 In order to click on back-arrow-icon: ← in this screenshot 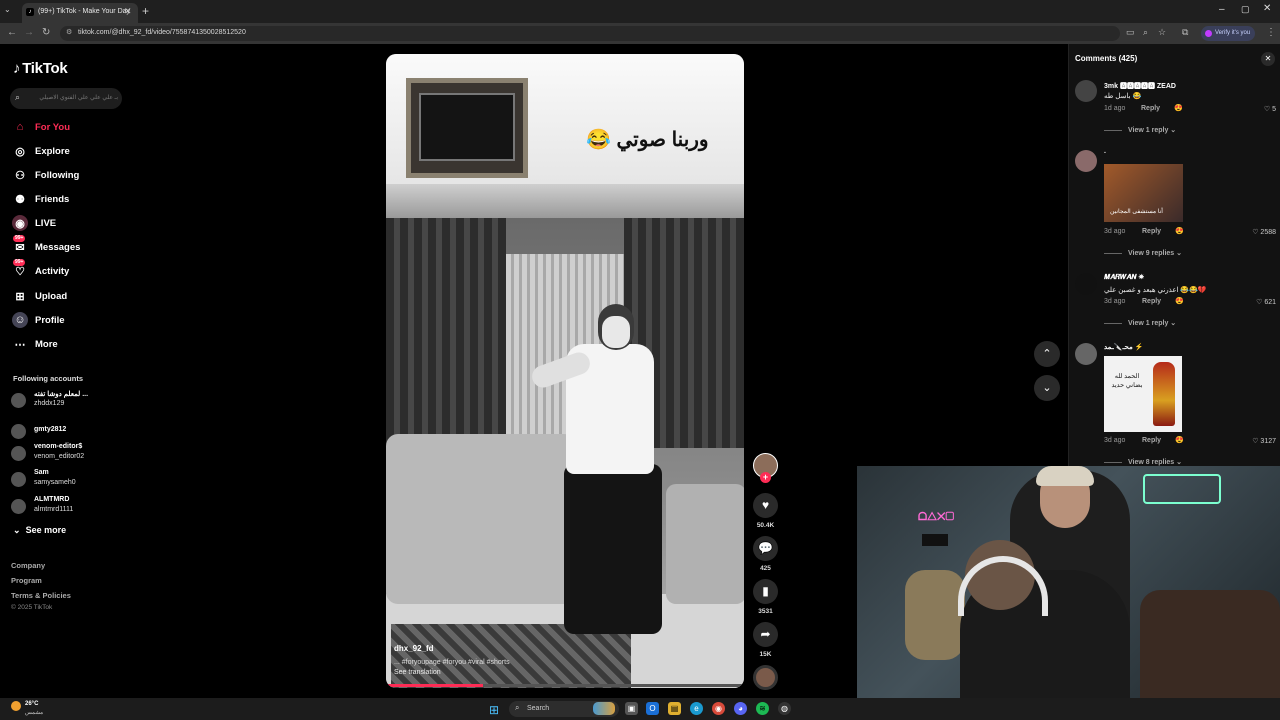, I will do `click(12, 32)`.